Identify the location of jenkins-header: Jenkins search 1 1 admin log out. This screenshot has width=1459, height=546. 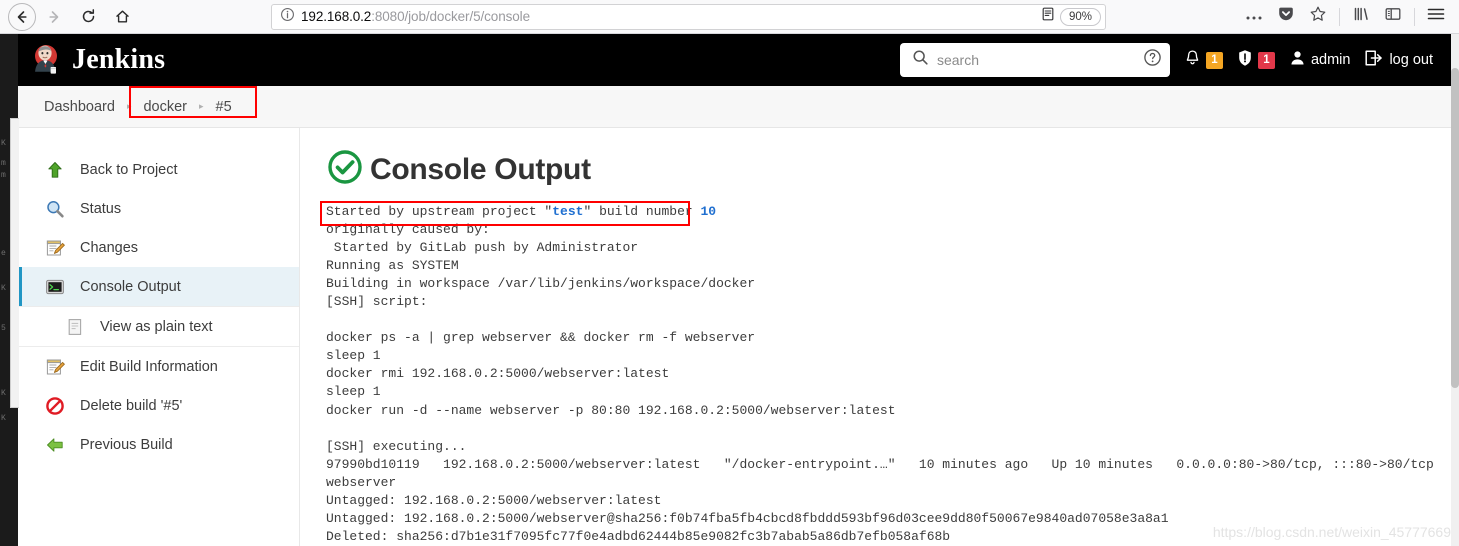
(734, 60).